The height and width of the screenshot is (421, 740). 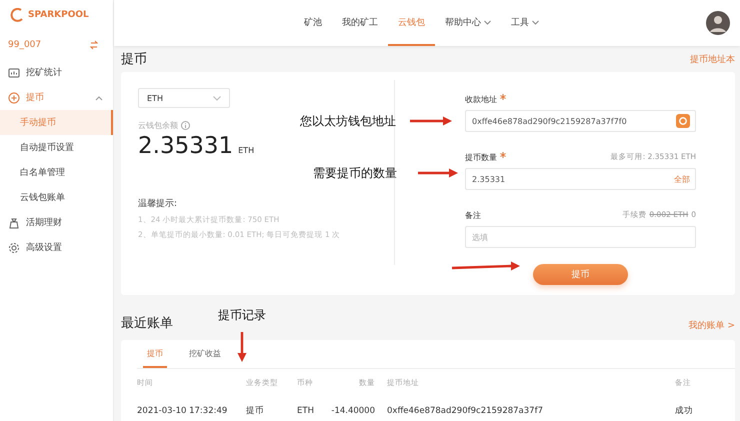 What do you see at coordinates (580, 237) in the screenshot?
I see `note-field: 选填` at bounding box center [580, 237].